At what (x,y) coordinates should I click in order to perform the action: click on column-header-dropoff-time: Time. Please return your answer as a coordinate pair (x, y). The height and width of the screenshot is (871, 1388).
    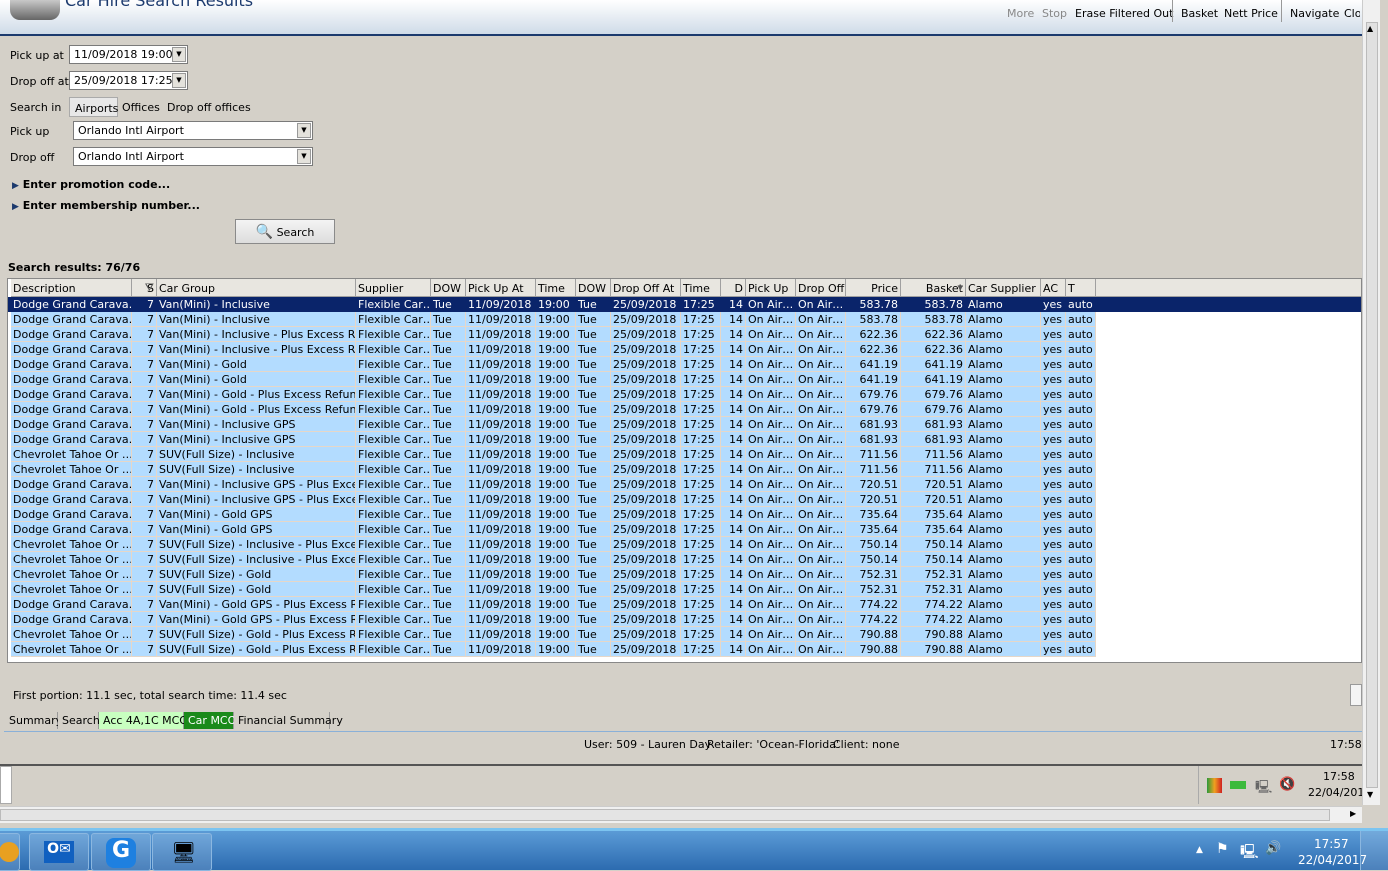
    Looking at the image, I should click on (701, 288).